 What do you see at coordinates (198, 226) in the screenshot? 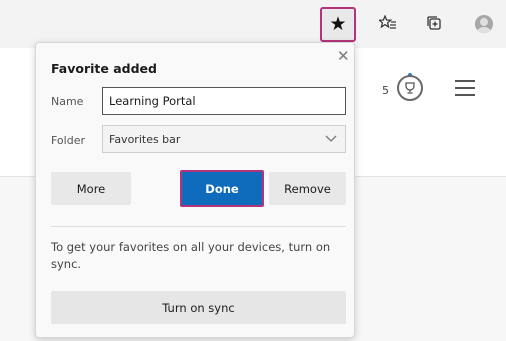
I see `section-divider` at bounding box center [198, 226].